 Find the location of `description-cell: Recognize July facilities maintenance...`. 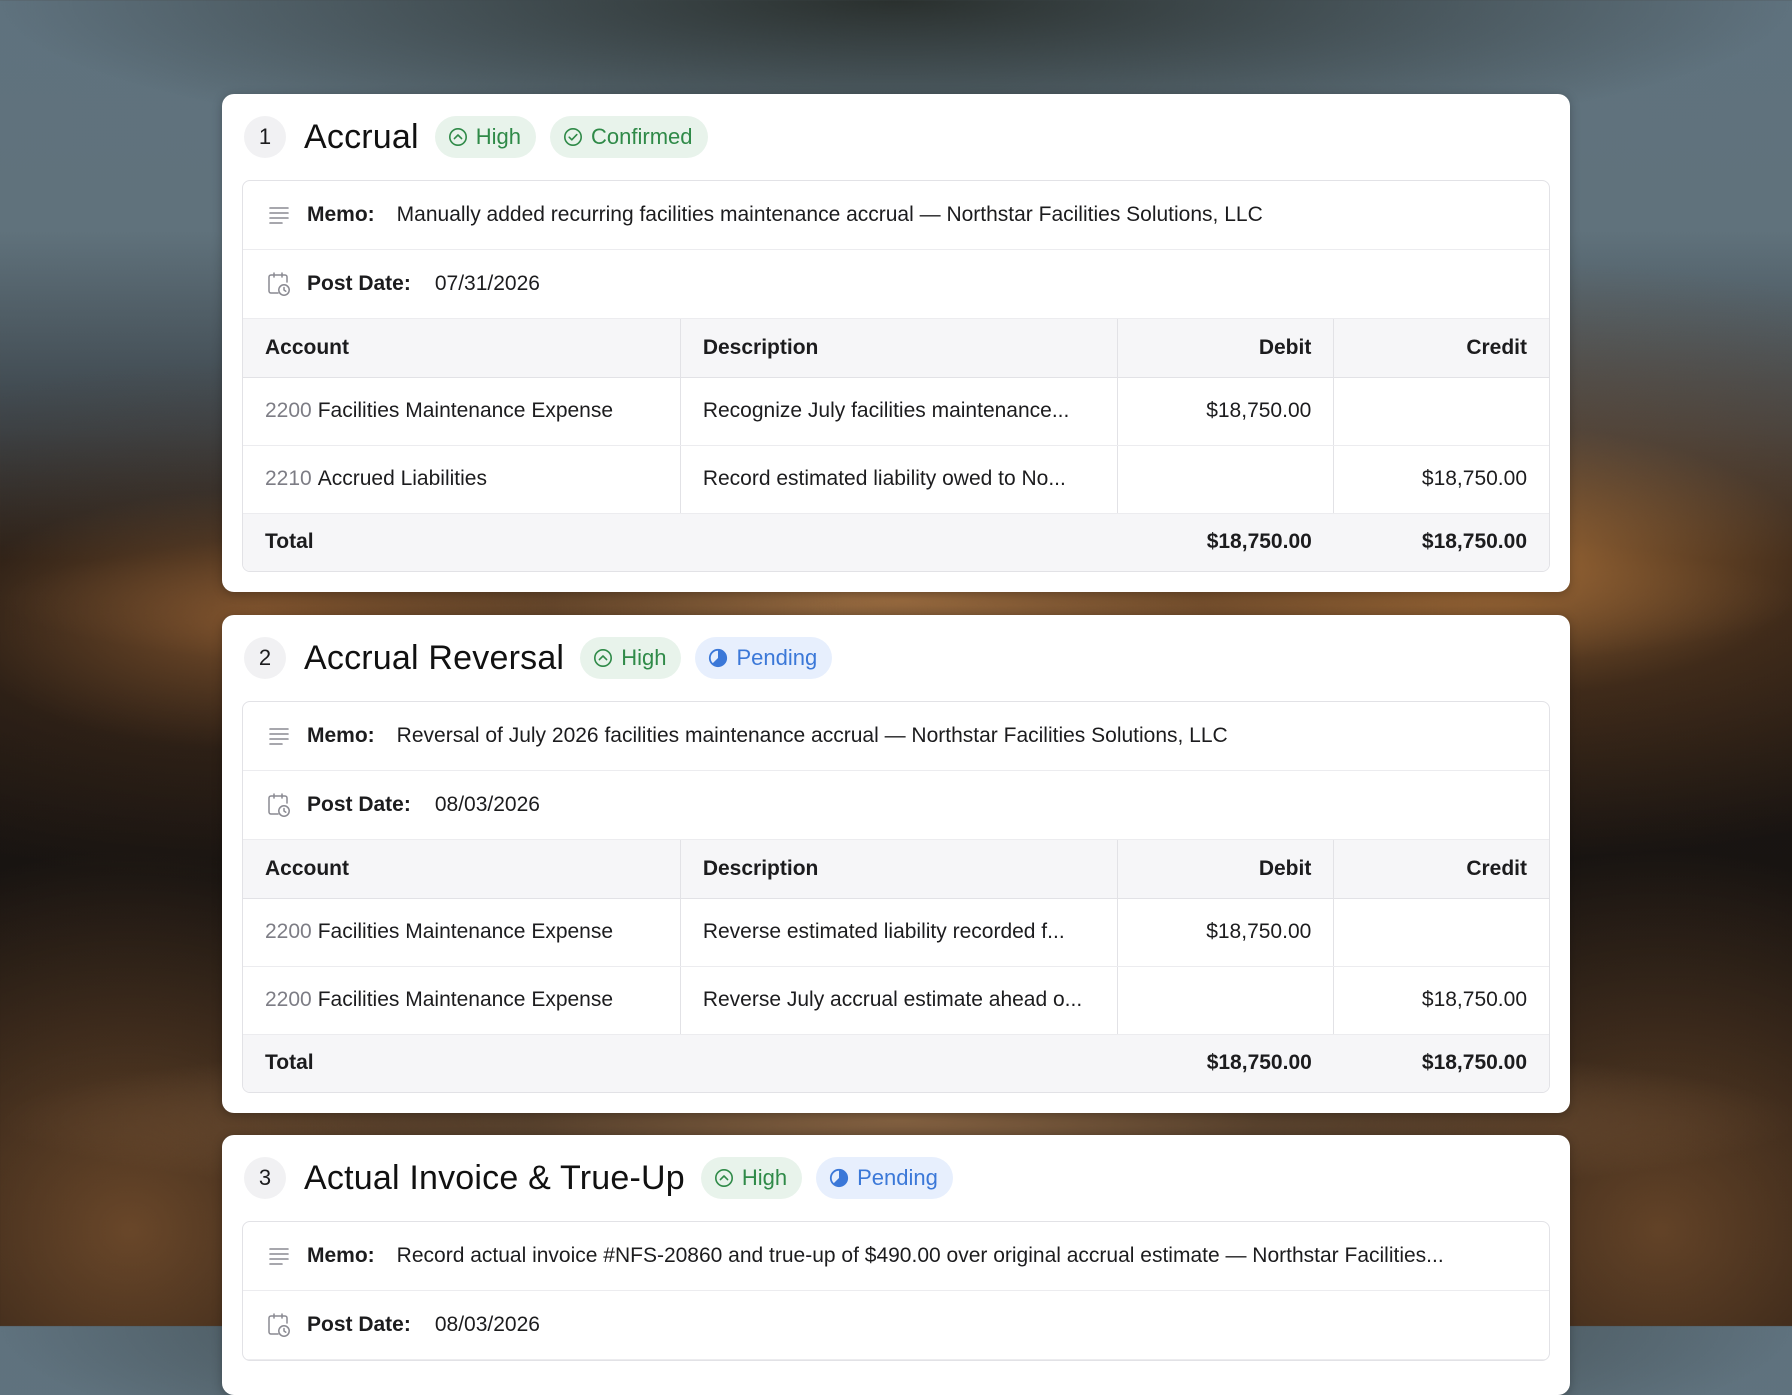

description-cell: Recognize July facilities maintenance... is located at coordinates (898, 411).